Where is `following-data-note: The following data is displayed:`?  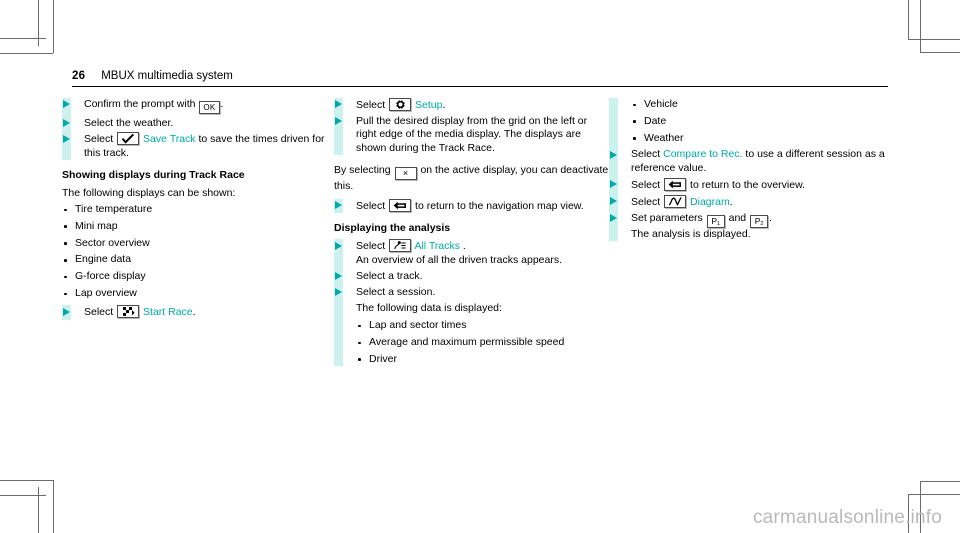
following-data-note: The following data is displayed: is located at coordinates (429, 307).